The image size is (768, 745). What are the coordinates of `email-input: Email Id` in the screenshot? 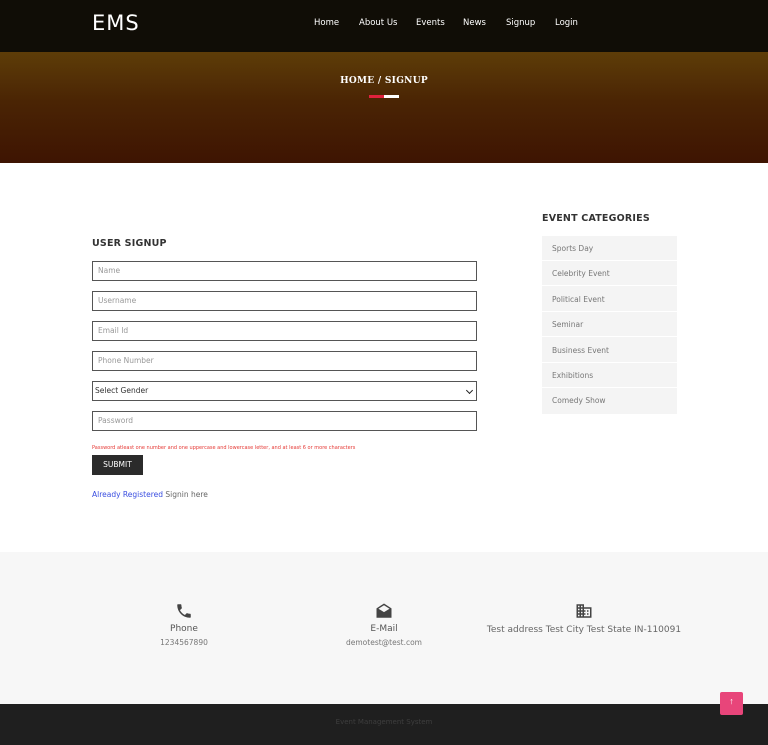 It's located at (284, 331).